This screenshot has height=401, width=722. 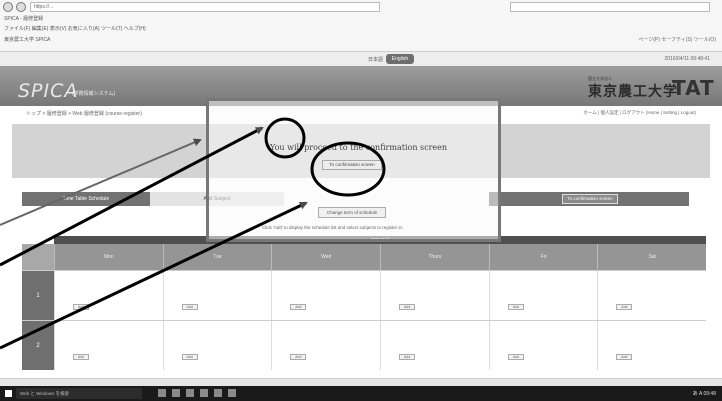 What do you see at coordinates (375, 59) in the screenshot?
I see `language-japanese-link: 日本語` at bounding box center [375, 59].